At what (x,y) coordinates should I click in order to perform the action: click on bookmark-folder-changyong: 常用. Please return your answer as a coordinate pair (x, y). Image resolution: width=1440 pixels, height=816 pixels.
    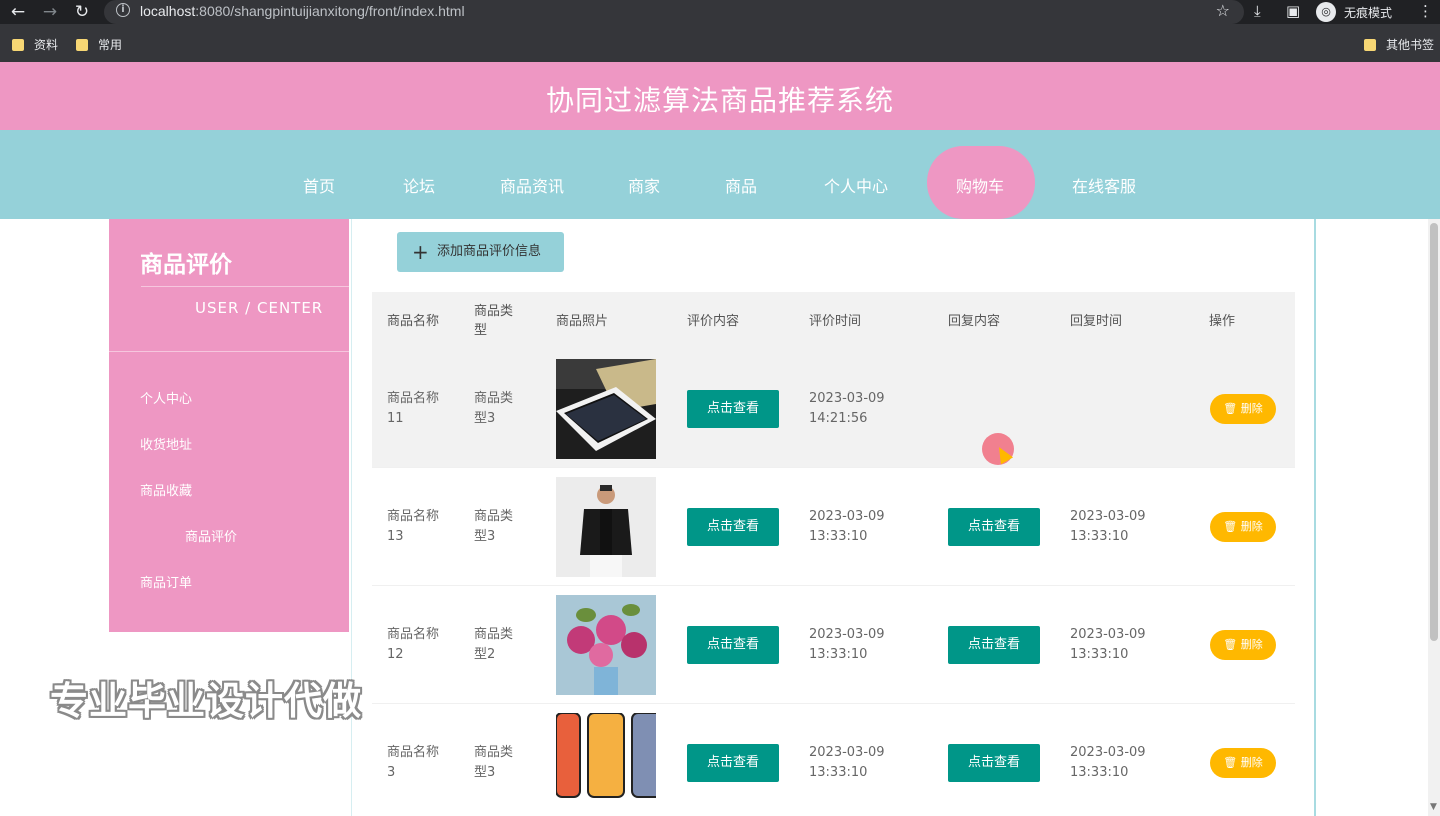
    Looking at the image, I should click on (99, 44).